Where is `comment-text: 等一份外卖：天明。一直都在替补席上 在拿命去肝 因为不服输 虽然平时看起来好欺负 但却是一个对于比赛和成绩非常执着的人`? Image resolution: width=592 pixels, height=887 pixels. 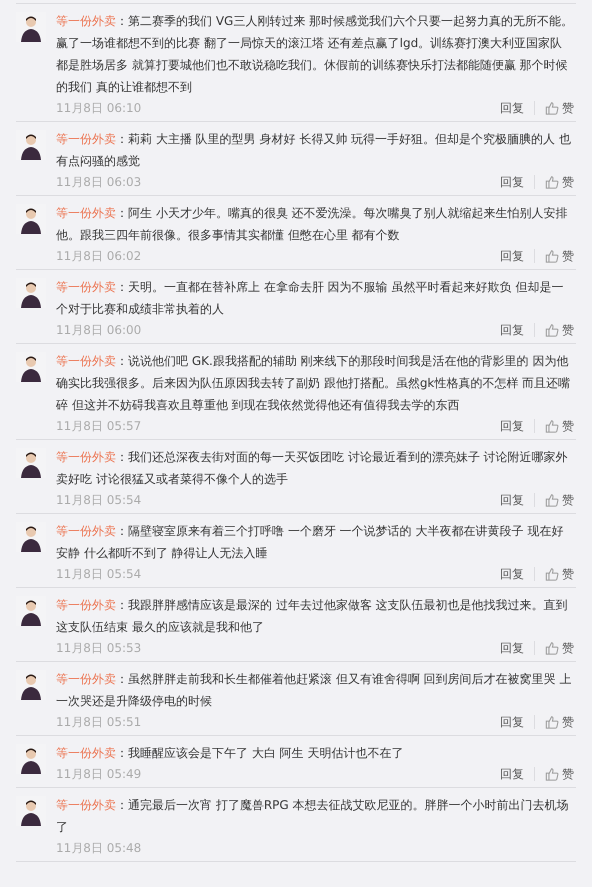 comment-text: 等一份外卖：天明。一直都在替补席上 在拿命去肝 因为不服输 虽然平时看起来好欺负 但却是一个对于比赛和成绩非常执着的人 is located at coordinates (310, 298).